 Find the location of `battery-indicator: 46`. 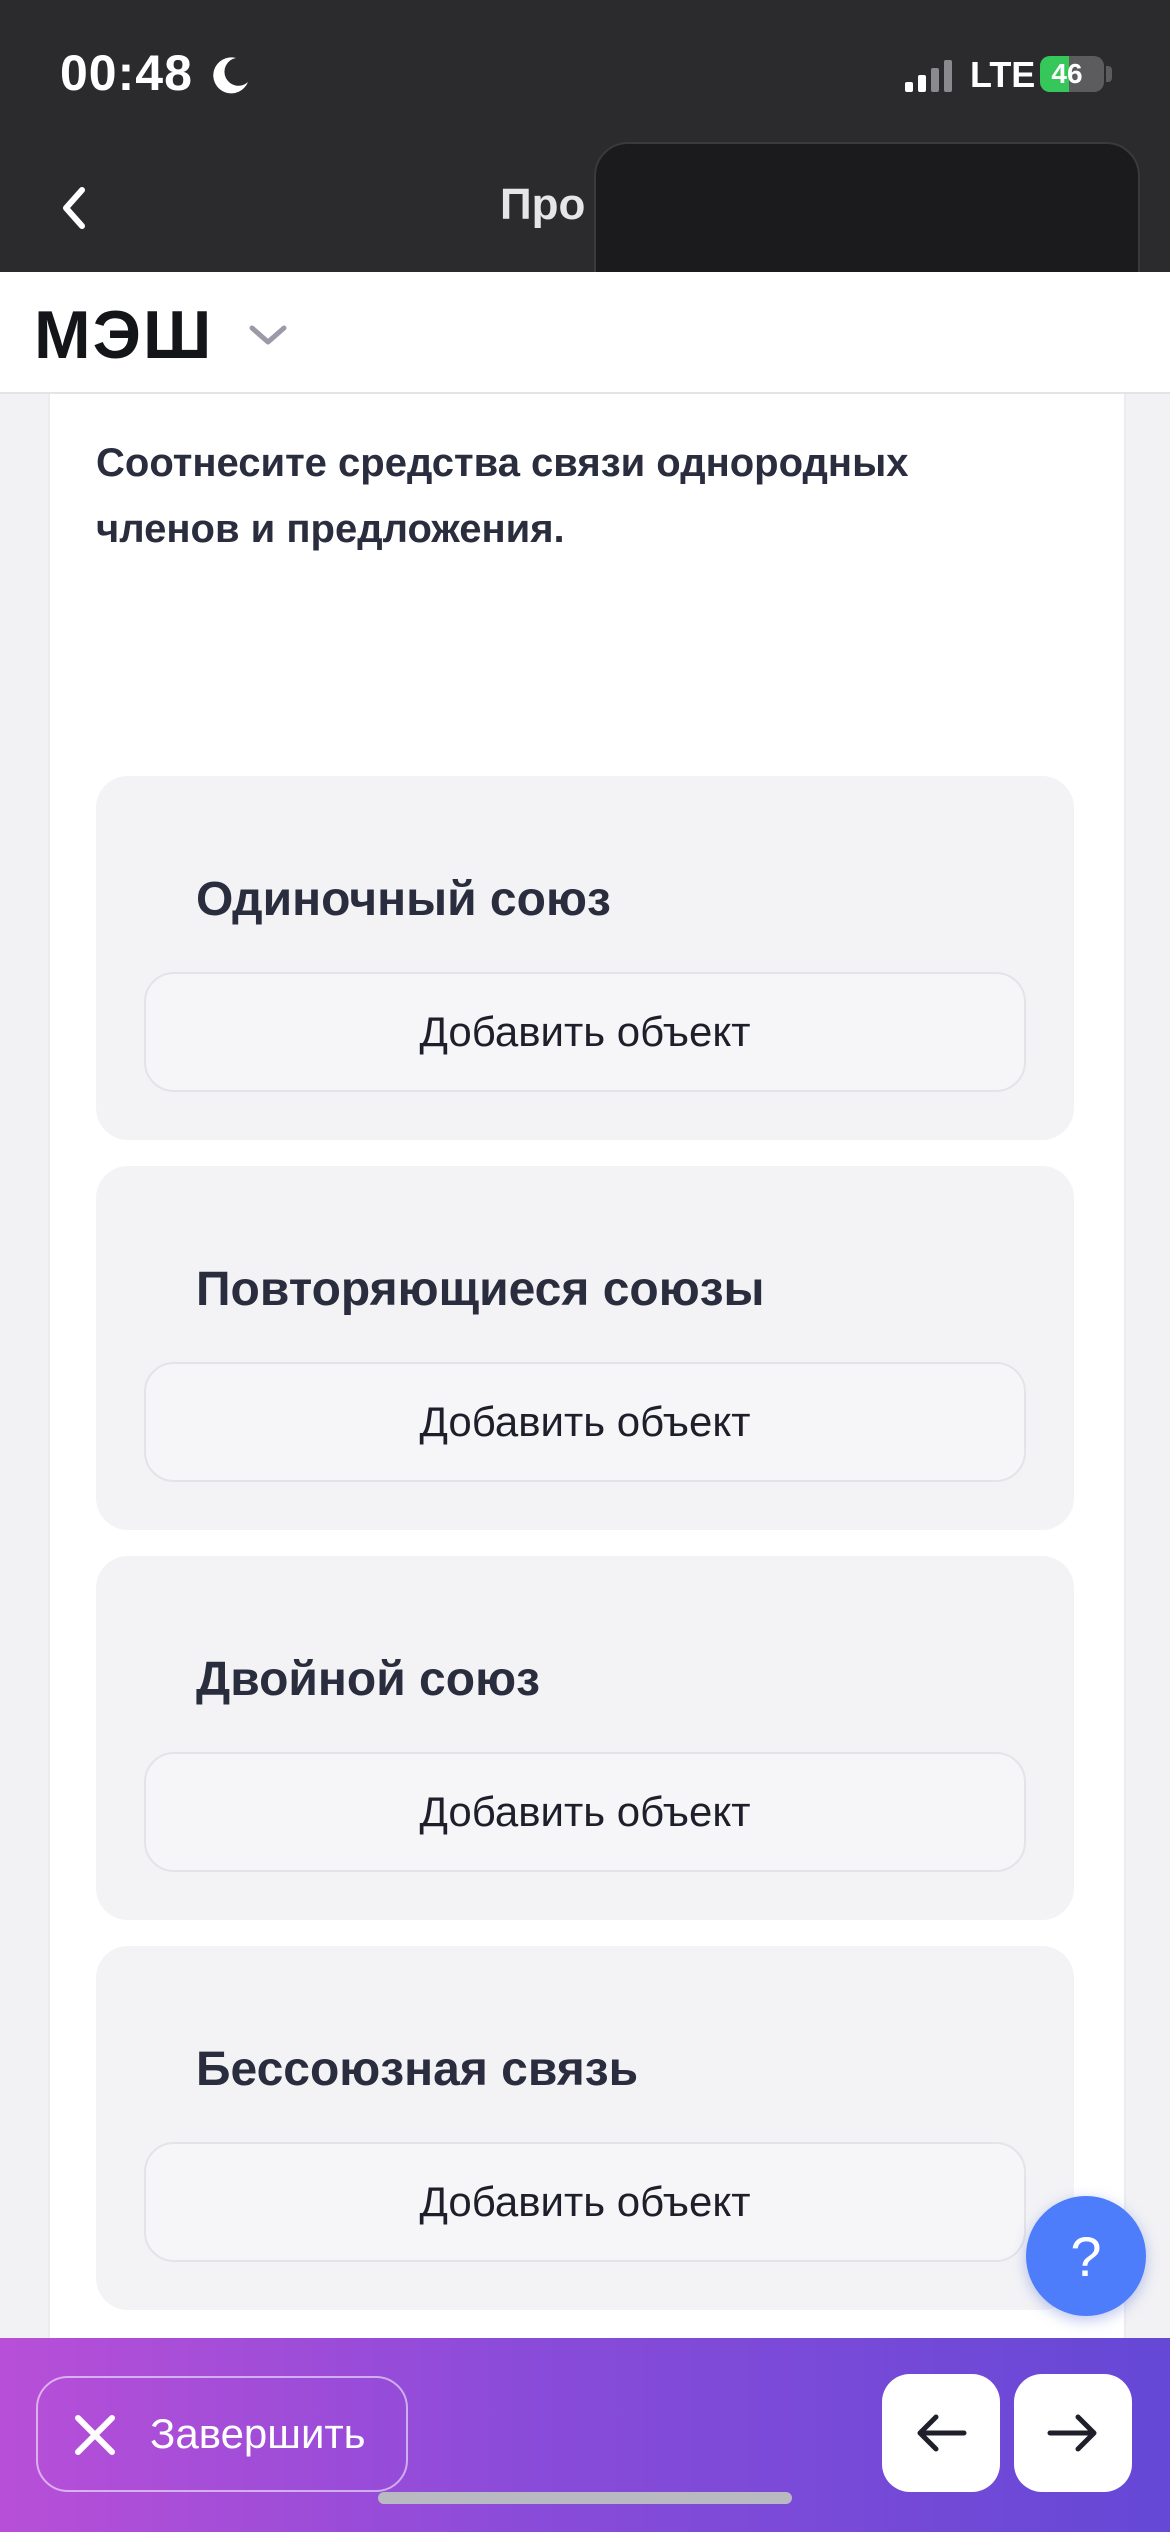

battery-indicator: 46 is located at coordinates (1072, 74).